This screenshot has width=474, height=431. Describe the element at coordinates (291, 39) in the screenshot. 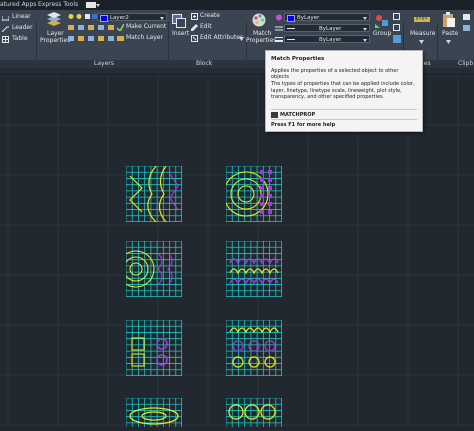

I see `lineweight-preview` at that location.